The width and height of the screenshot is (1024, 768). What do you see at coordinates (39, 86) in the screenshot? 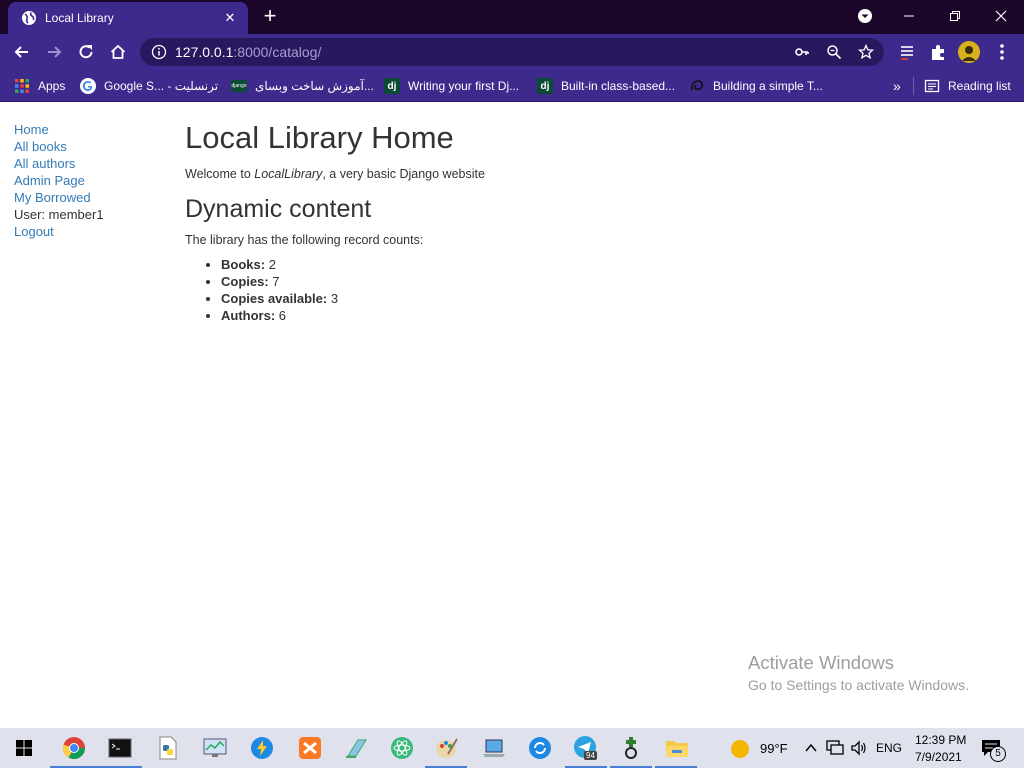
I see `bookmark-apps: Apps` at bounding box center [39, 86].